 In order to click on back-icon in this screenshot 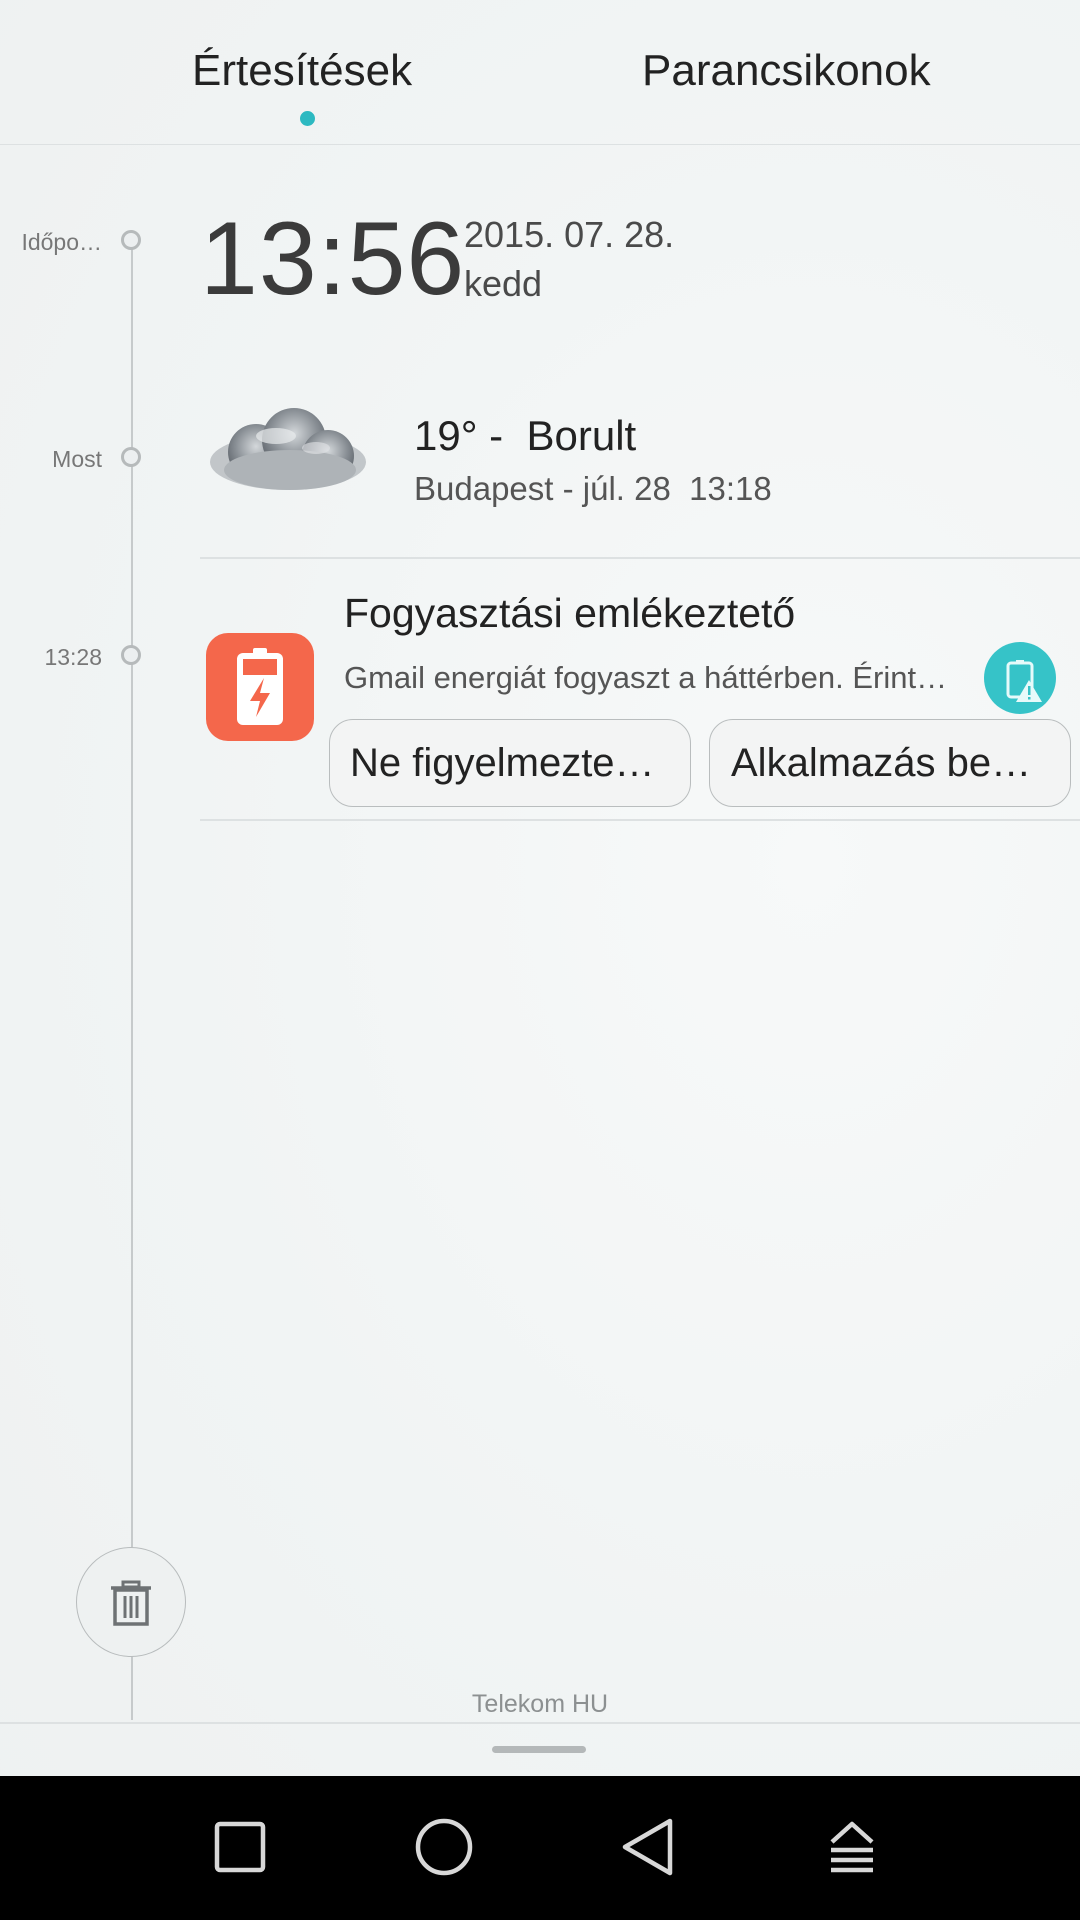, I will do `click(648, 1847)`.